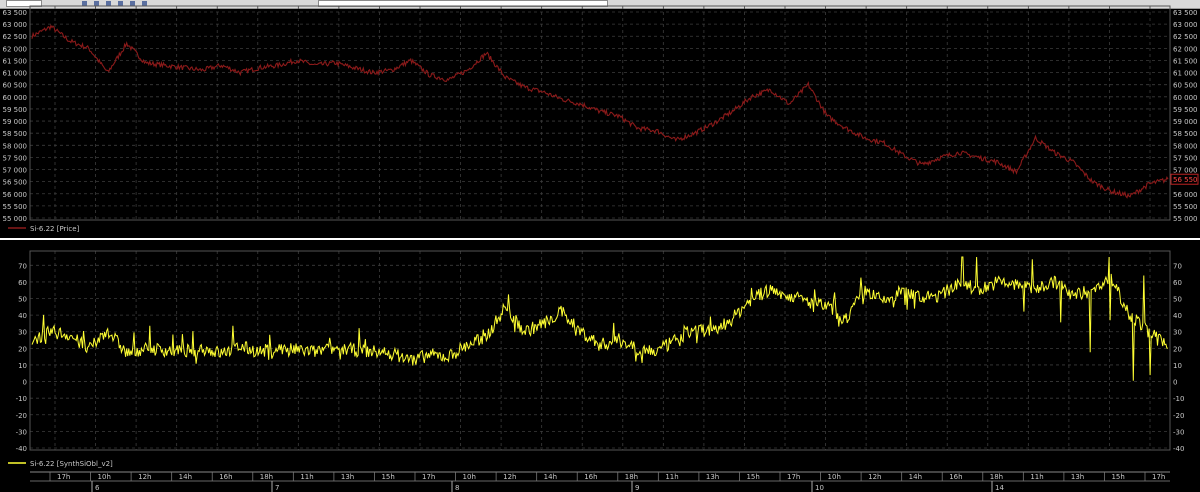 The image size is (1200, 492). Describe the element at coordinates (21, 432) in the screenshot. I see `y-tick-label-left: -30` at that location.